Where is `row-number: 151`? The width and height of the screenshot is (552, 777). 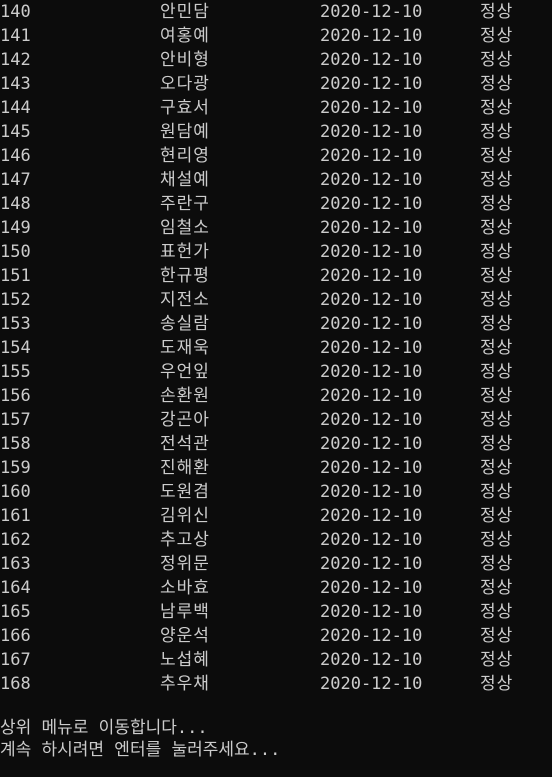
row-number: 151 is located at coordinates (15, 276).